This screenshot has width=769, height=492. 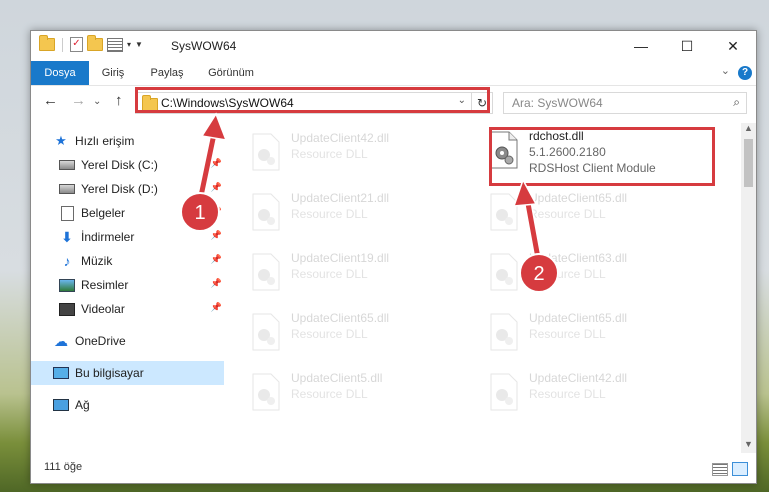 What do you see at coordinates (687, 46) in the screenshot?
I see `maximize-button: ☐` at bounding box center [687, 46].